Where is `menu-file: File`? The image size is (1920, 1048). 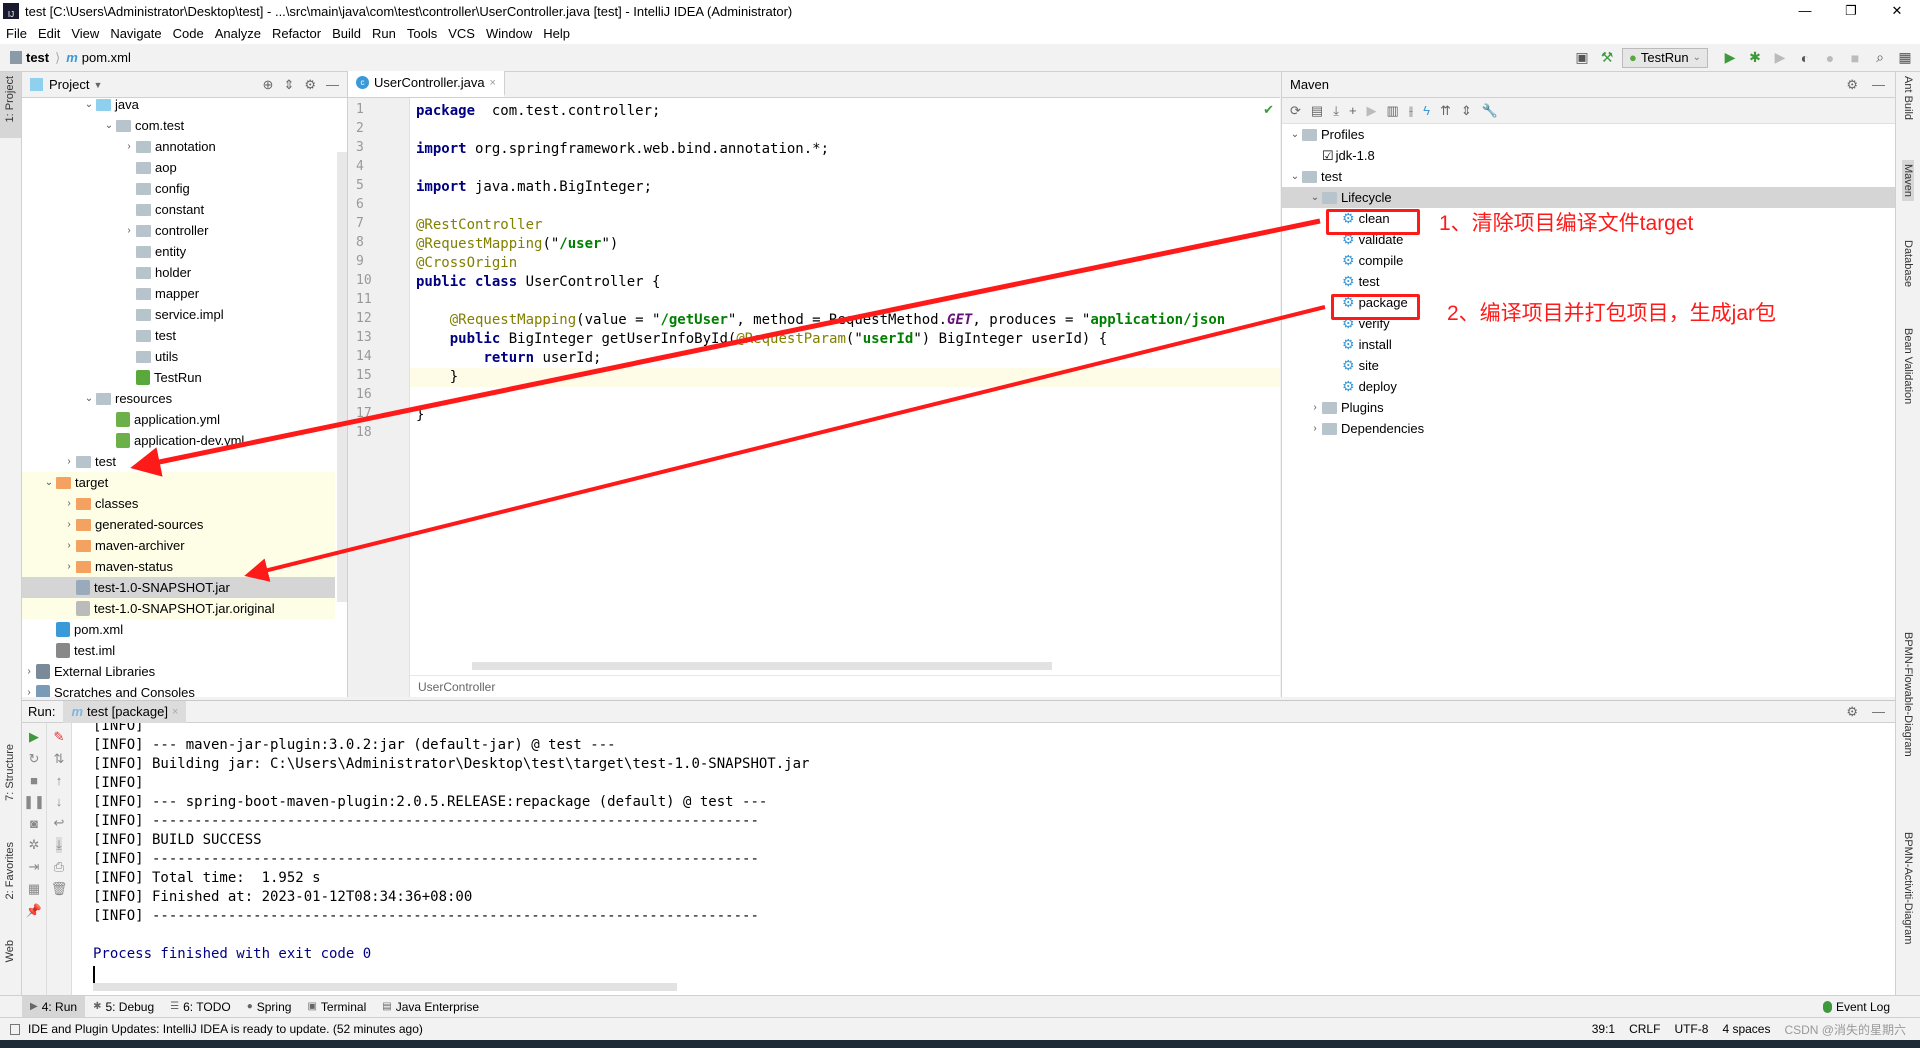
menu-file: File is located at coordinates (16, 33).